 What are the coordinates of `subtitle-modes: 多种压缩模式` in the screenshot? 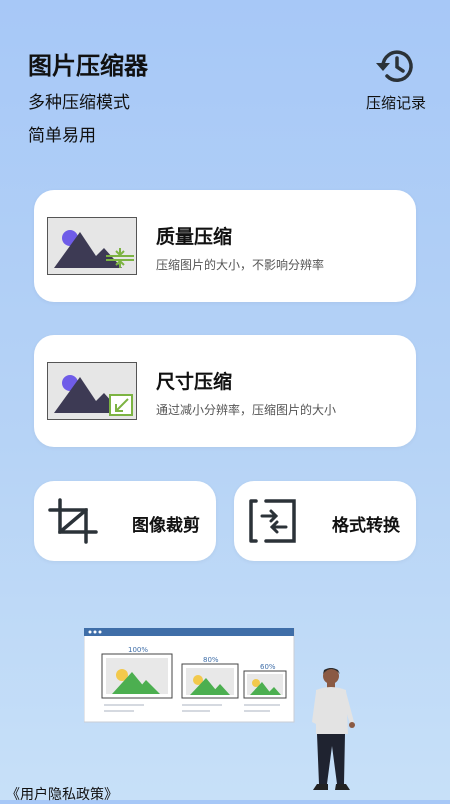 It's located at (79, 103).